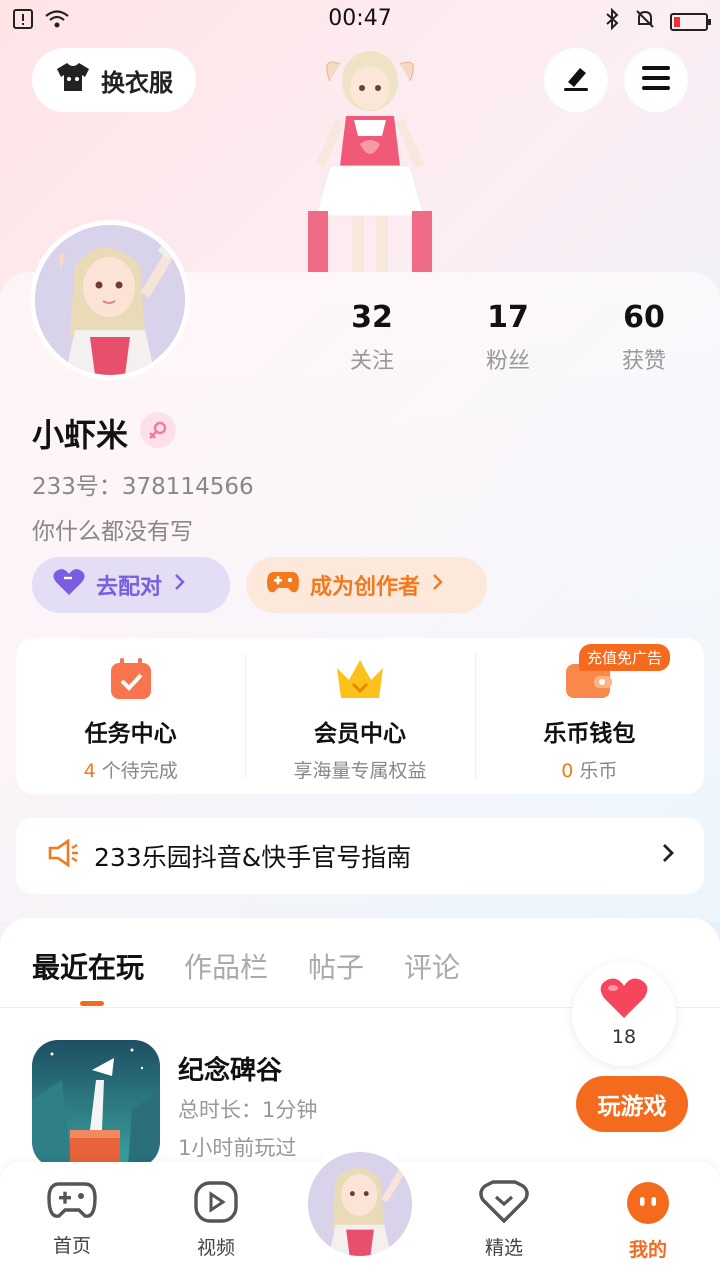 The image size is (720, 1280). I want to click on nav-home: 首页, so click(72, 1219).